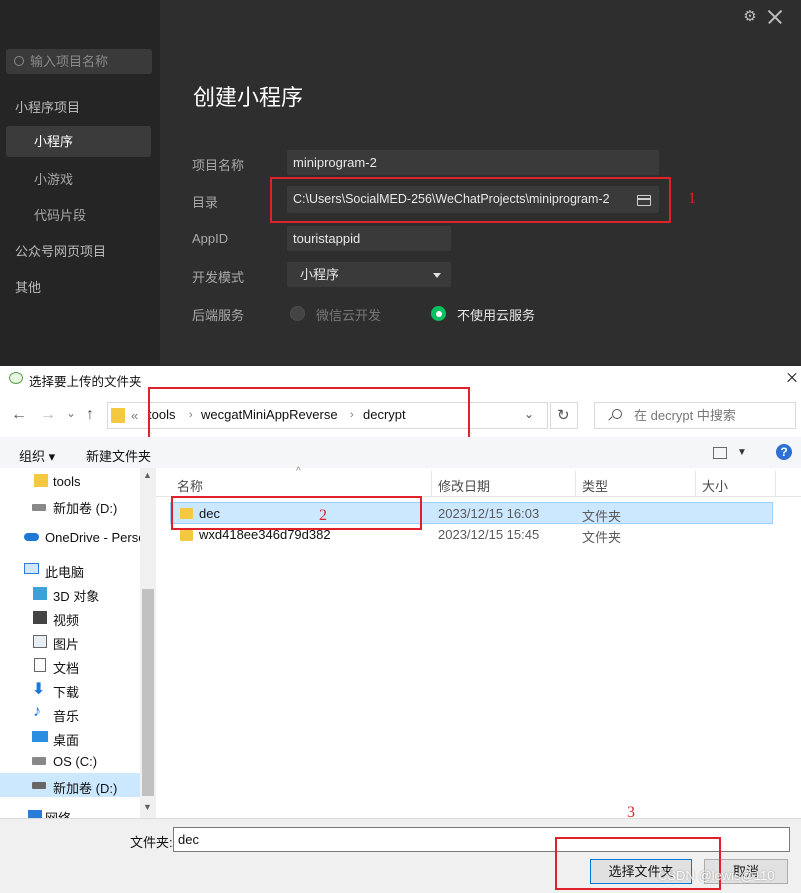 This screenshot has height=893, width=801. I want to click on annotation-number-3: 3, so click(631, 812).